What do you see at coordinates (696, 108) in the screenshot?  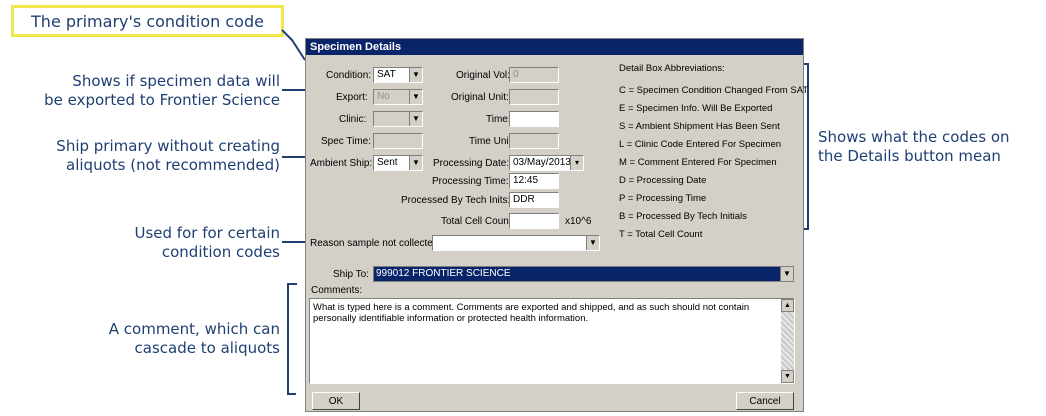 I see `abbr-item: E = Specimen Info. Will Be Exported` at bounding box center [696, 108].